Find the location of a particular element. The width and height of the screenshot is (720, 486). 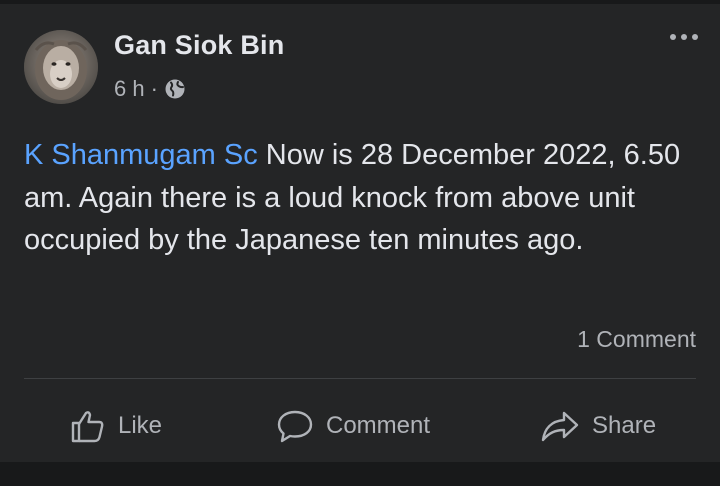

comment-button: Comment is located at coordinates (353, 426).